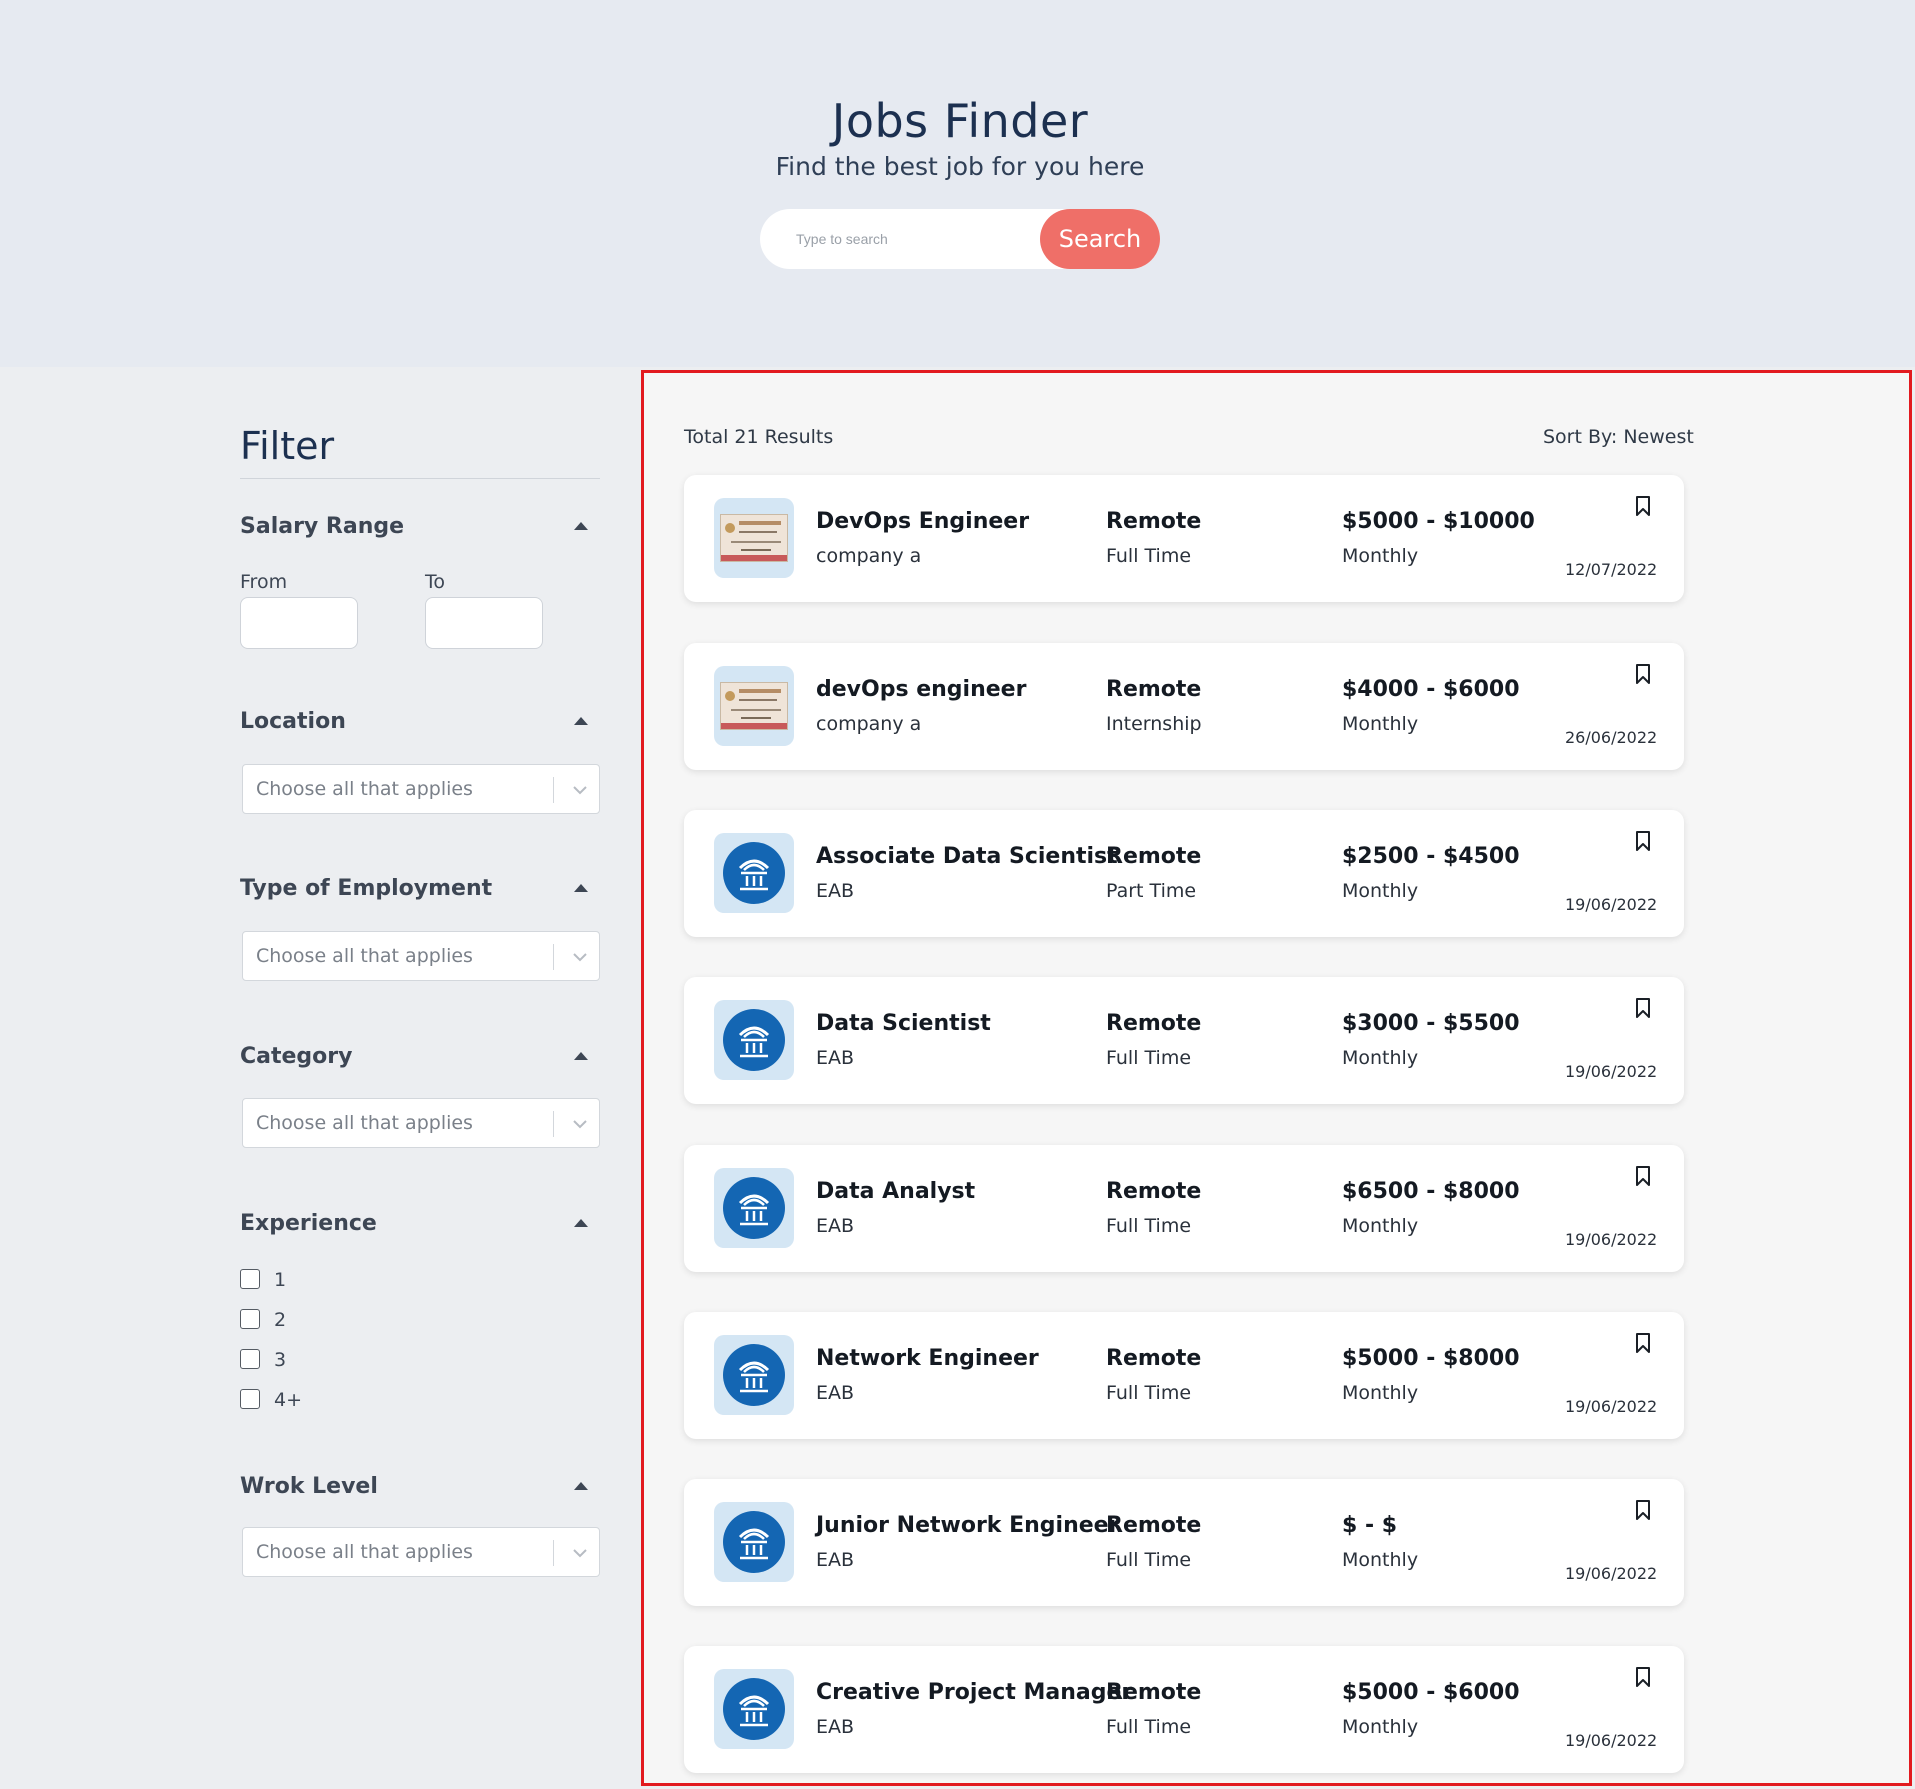 Image resolution: width=1915 pixels, height=1789 pixels. What do you see at coordinates (922, 521) in the screenshot?
I see `job-title: DevOps Engineer` at bounding box center [922, 521].